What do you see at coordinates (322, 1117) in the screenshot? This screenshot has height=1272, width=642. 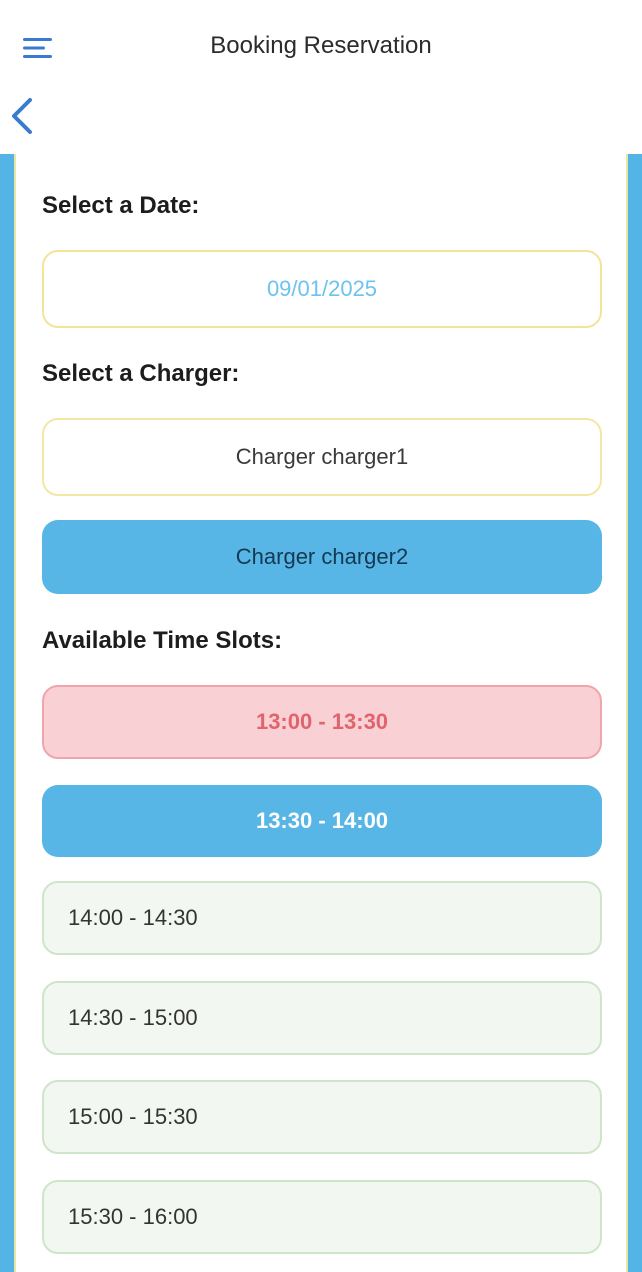 I see `time-slot: 15:00 - 15:30` at bounding box center [322, 1117].